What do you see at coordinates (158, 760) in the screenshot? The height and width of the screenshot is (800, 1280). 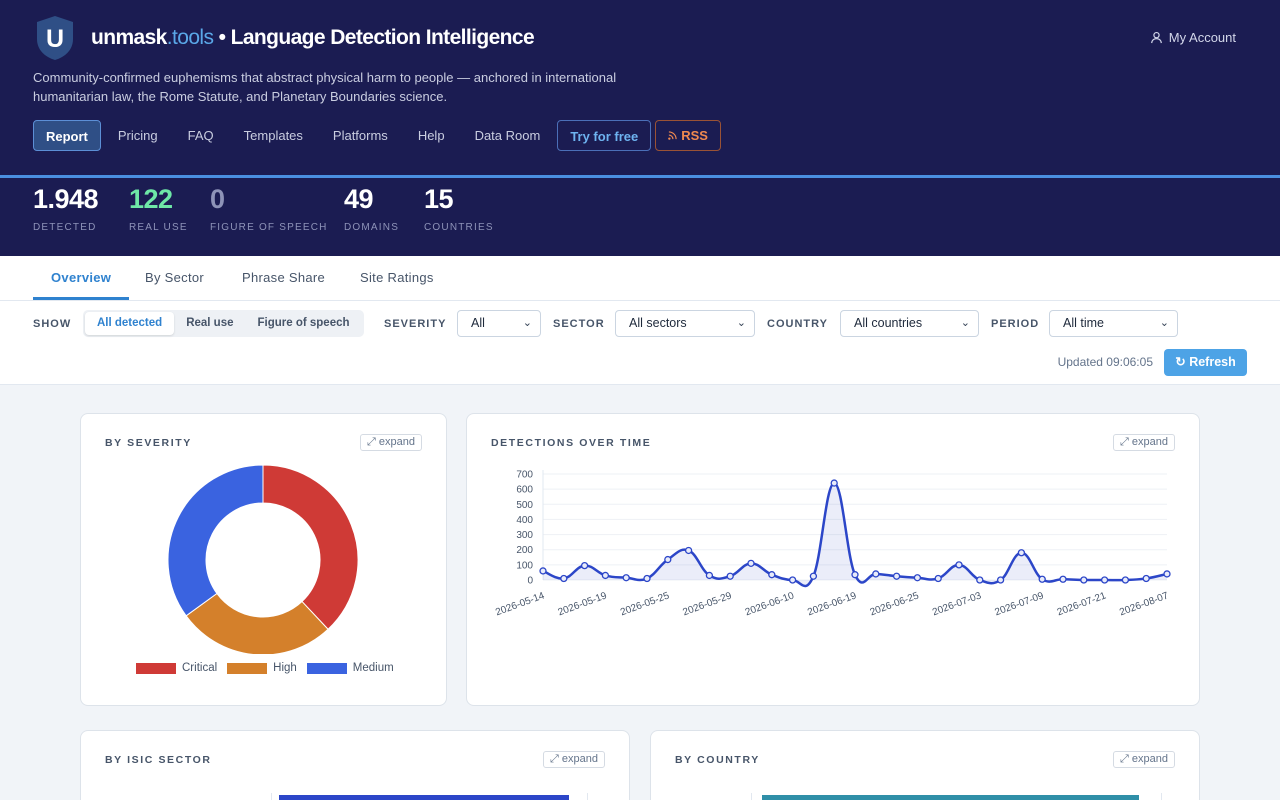 I see `card-title: BY ISIC SECTOR` at bounding box center [158, 760].